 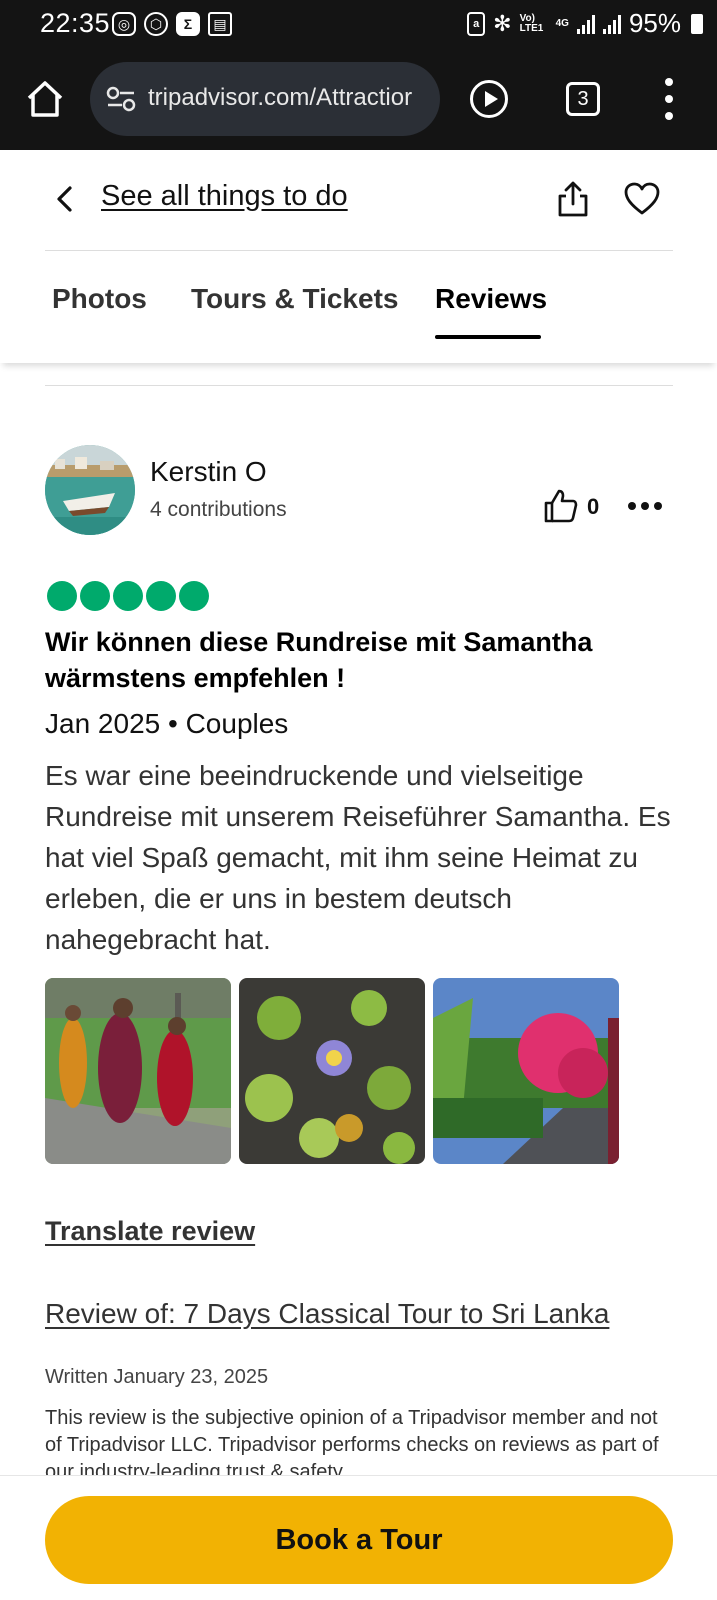 I want to click on heart-icon, so click(x=642, y=199).